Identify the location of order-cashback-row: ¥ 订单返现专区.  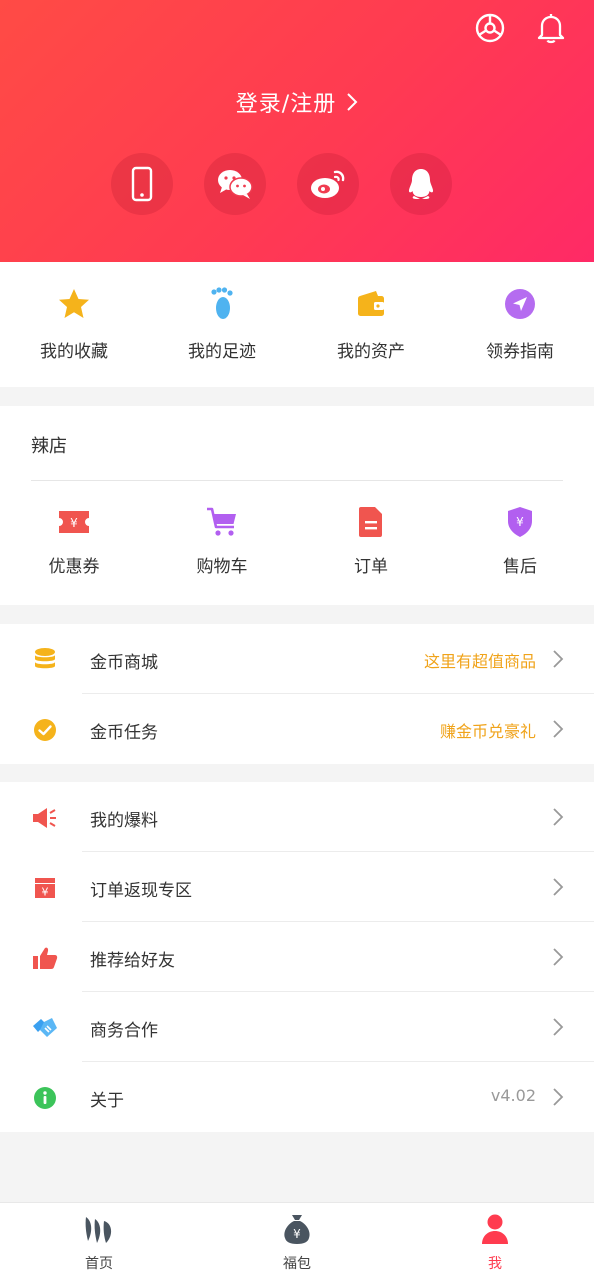
(297, 887).